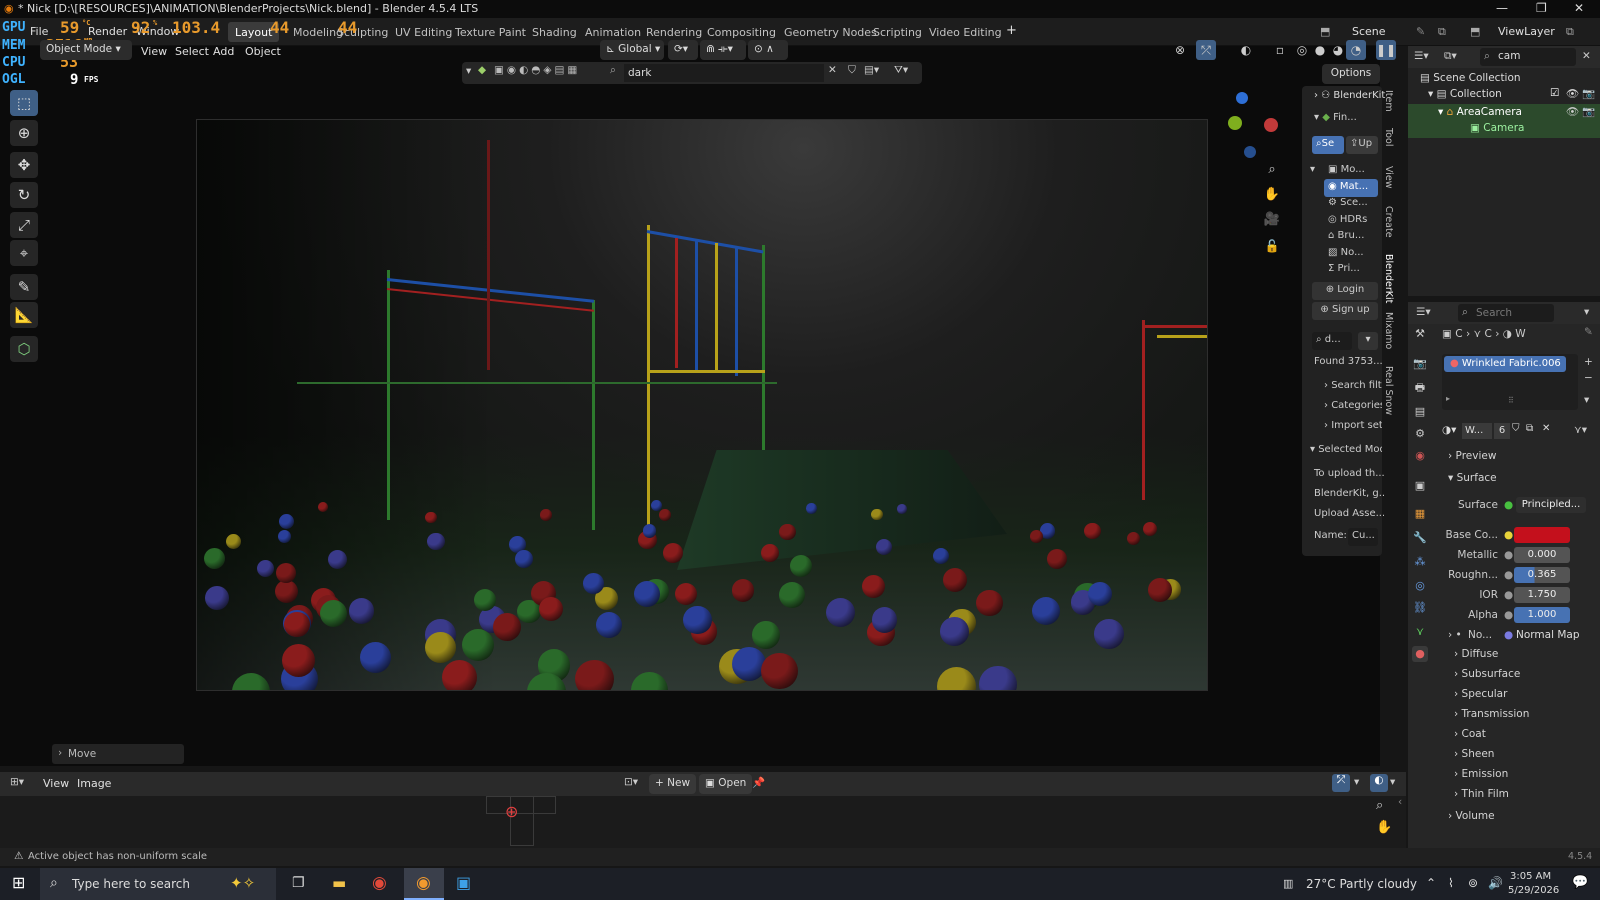  What do you see at coordinates (1351, 427) in the screenshot?
I see `import-settings-panel: › Import sett` at bounding box center [1351, 427].